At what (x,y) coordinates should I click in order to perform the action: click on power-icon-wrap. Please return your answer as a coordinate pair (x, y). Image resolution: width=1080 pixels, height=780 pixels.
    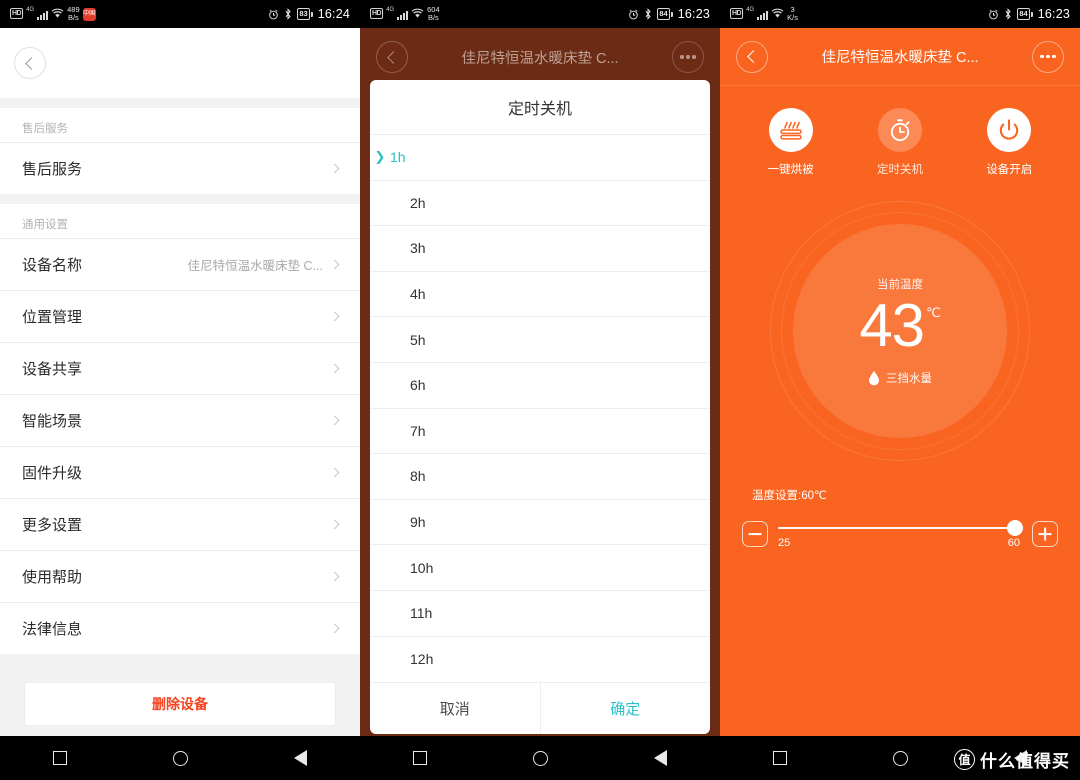
    Looking at the image, I should click on (1009, 130).